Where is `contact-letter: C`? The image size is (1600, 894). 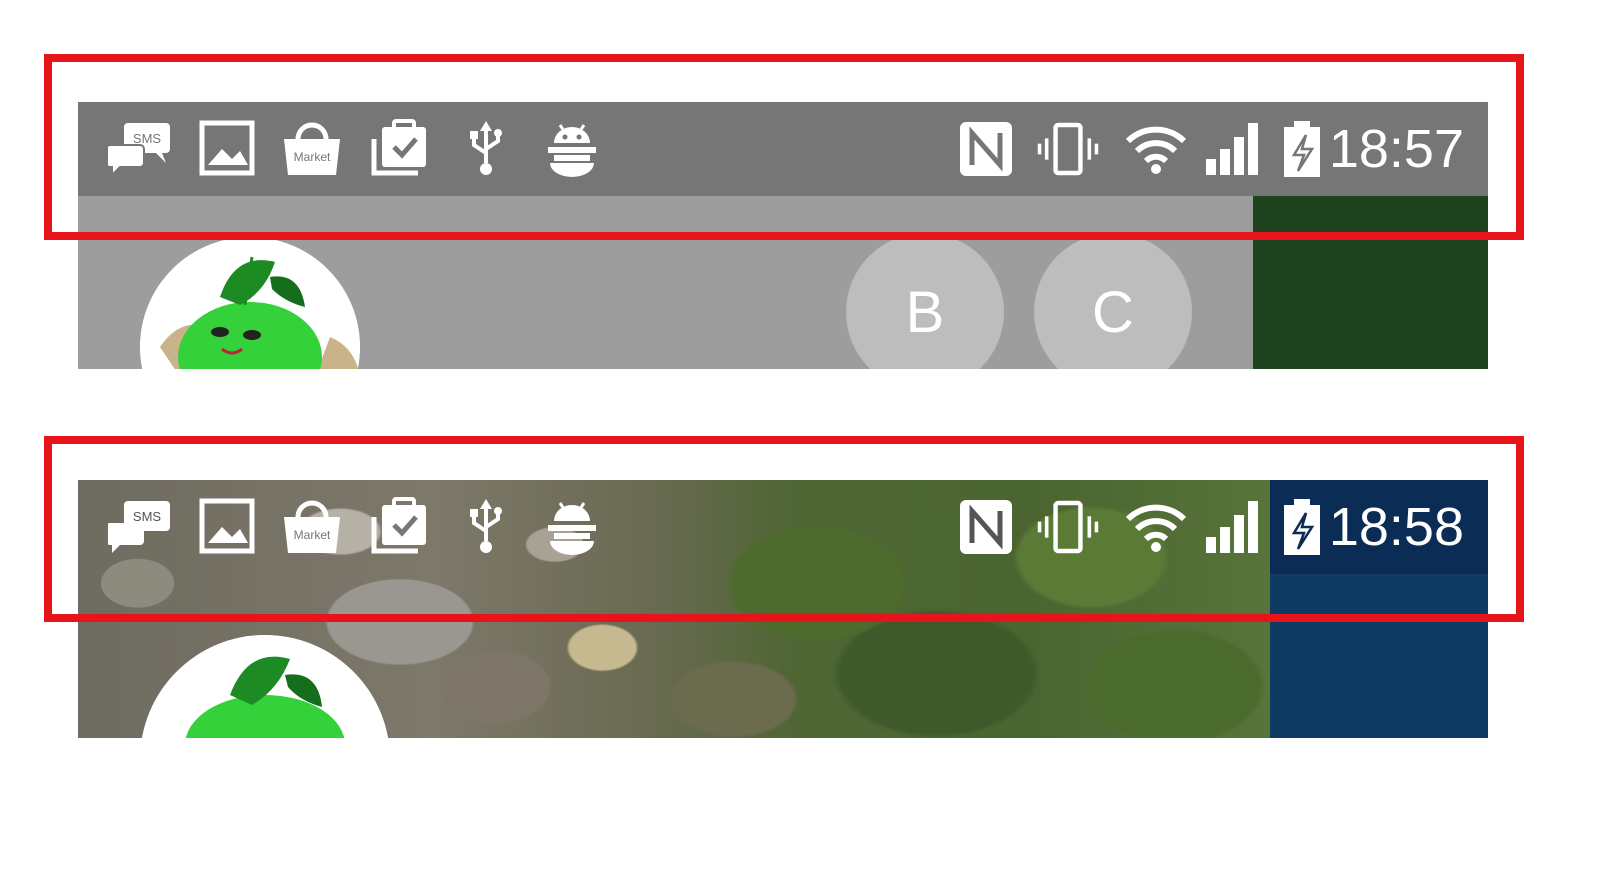
contact-letter: C is located at coordinates (1113, 312).